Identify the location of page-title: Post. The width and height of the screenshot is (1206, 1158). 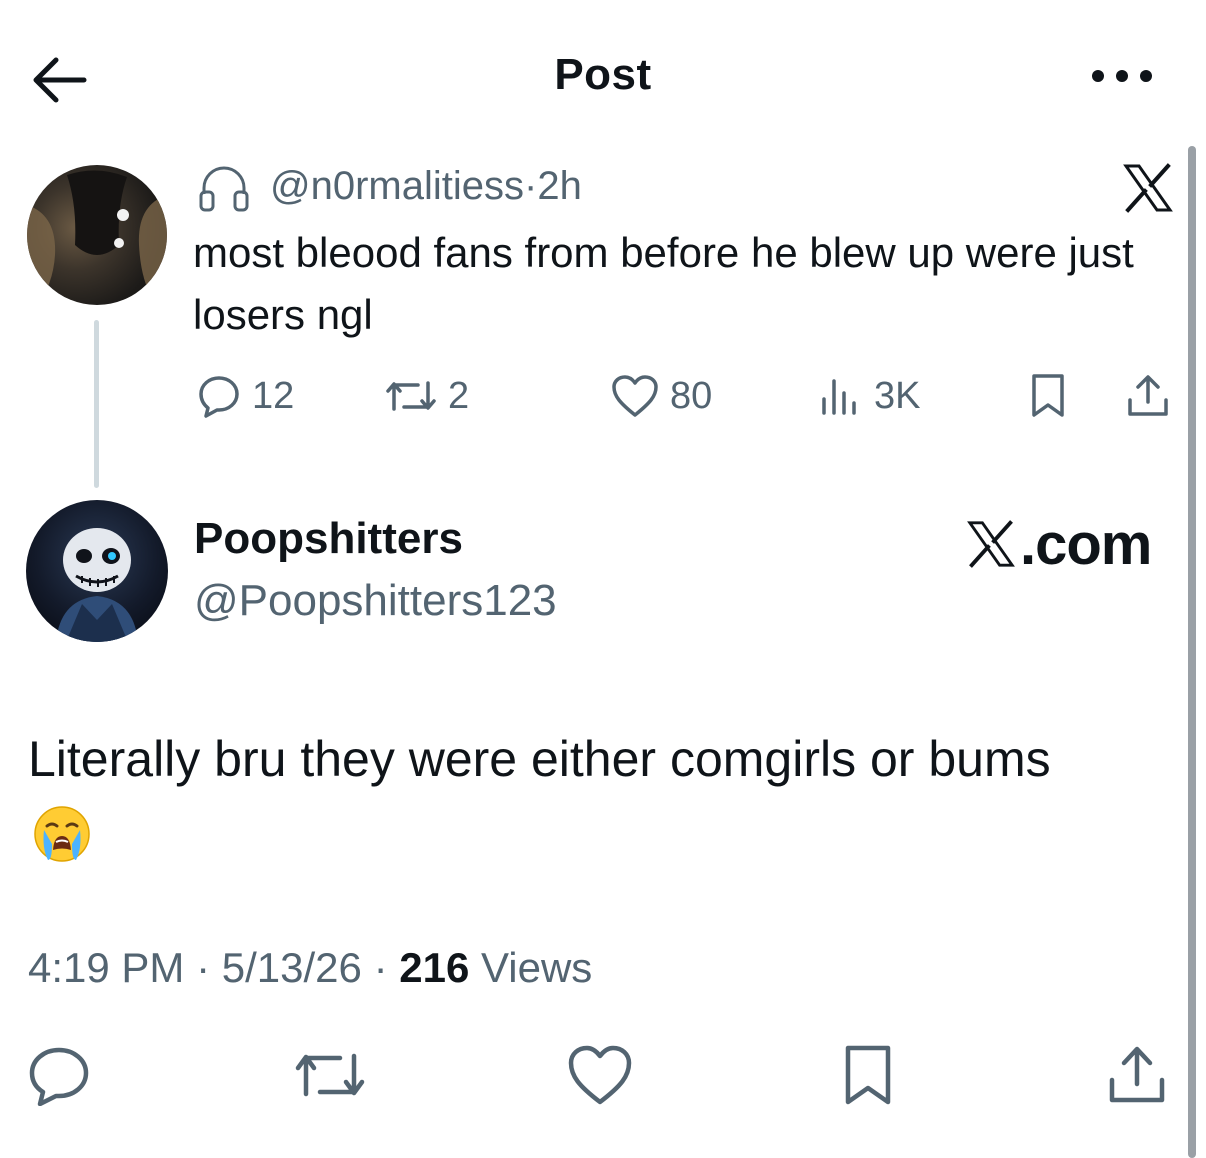
(603, 74).